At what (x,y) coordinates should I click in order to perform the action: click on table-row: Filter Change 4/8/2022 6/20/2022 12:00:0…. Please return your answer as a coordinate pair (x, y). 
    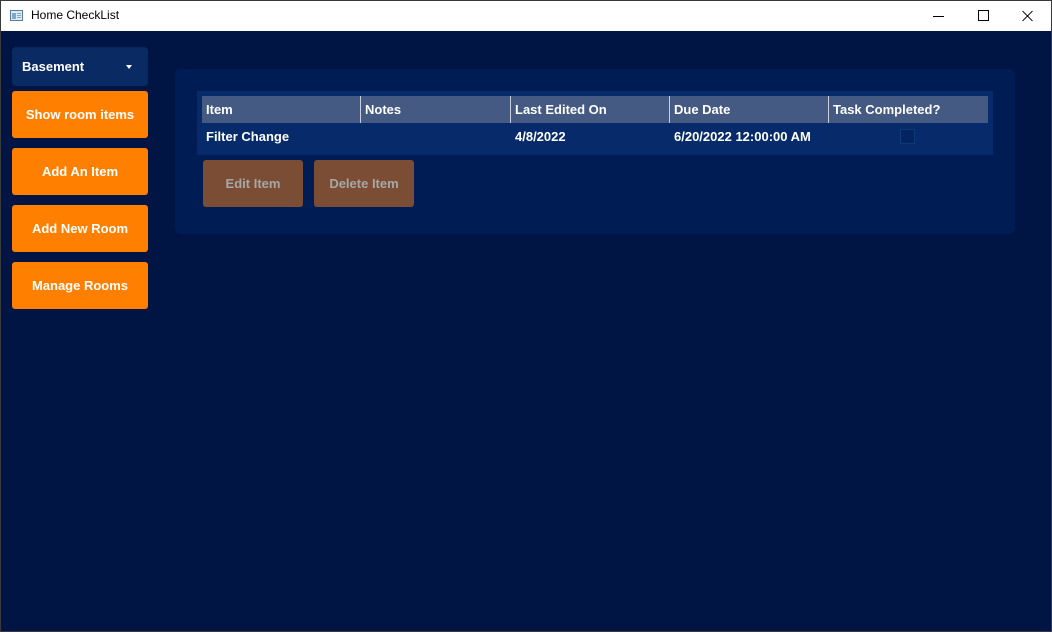
    Looking at the image, I should click on (595, 137).